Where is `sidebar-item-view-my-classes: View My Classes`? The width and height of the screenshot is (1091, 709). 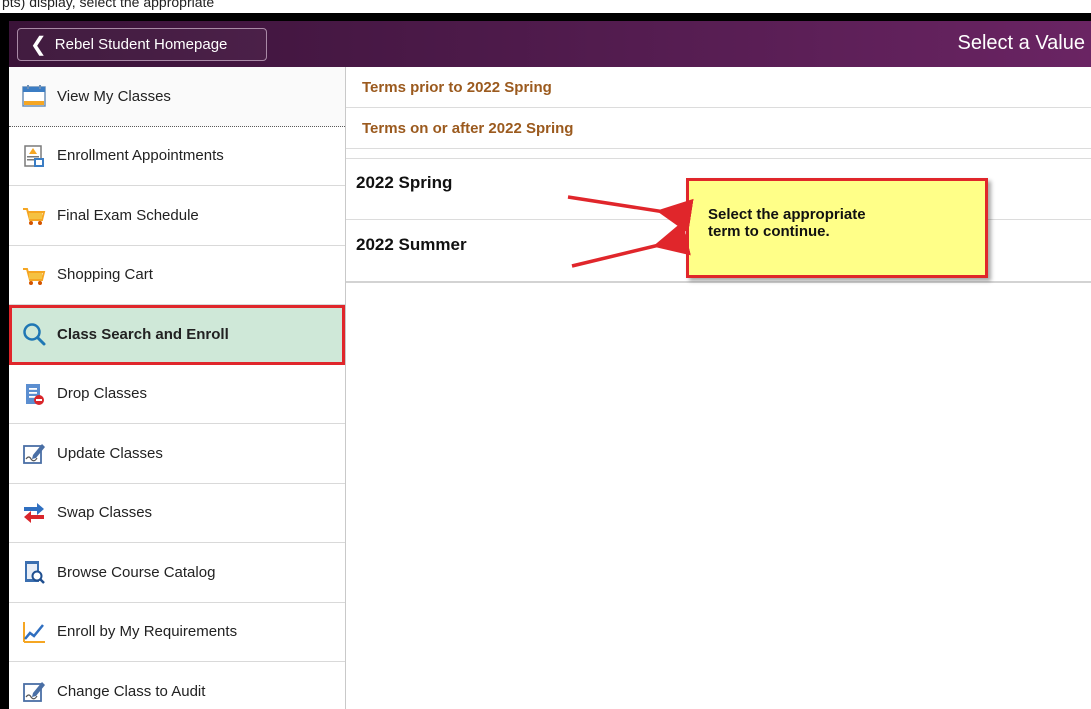 sidebar-item-view-my-classes: View My Classes is located at coordinates (177, 97).